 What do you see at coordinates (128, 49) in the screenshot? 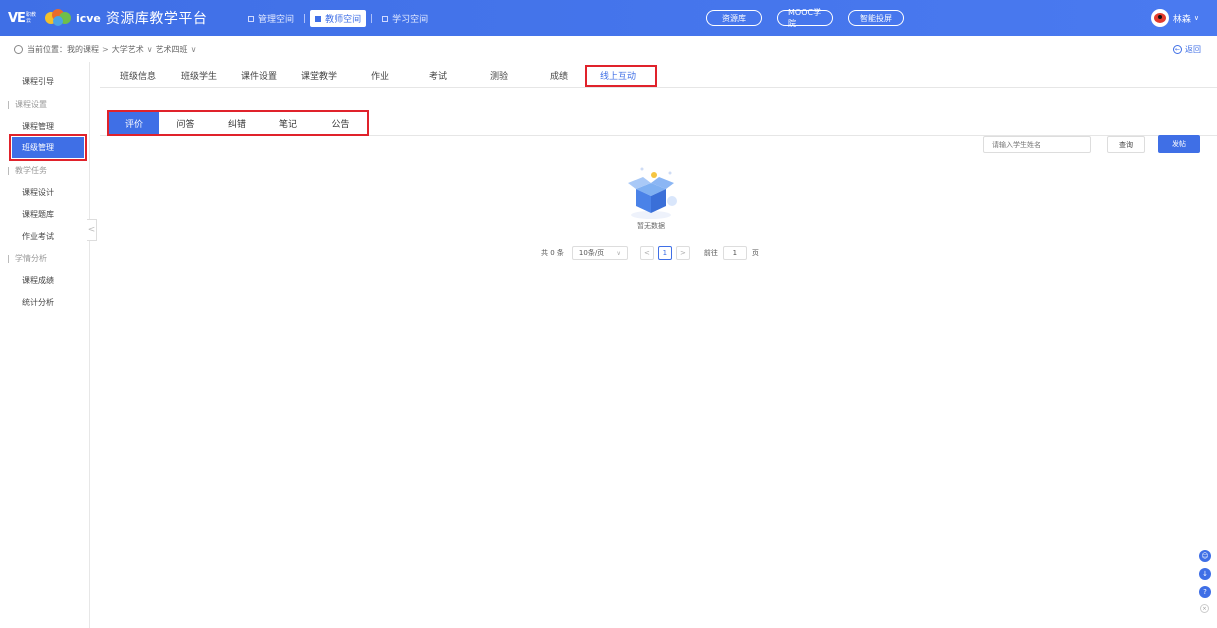
I see `breadcrumb-course: 大学艺术` at bounding box center [128, 49].